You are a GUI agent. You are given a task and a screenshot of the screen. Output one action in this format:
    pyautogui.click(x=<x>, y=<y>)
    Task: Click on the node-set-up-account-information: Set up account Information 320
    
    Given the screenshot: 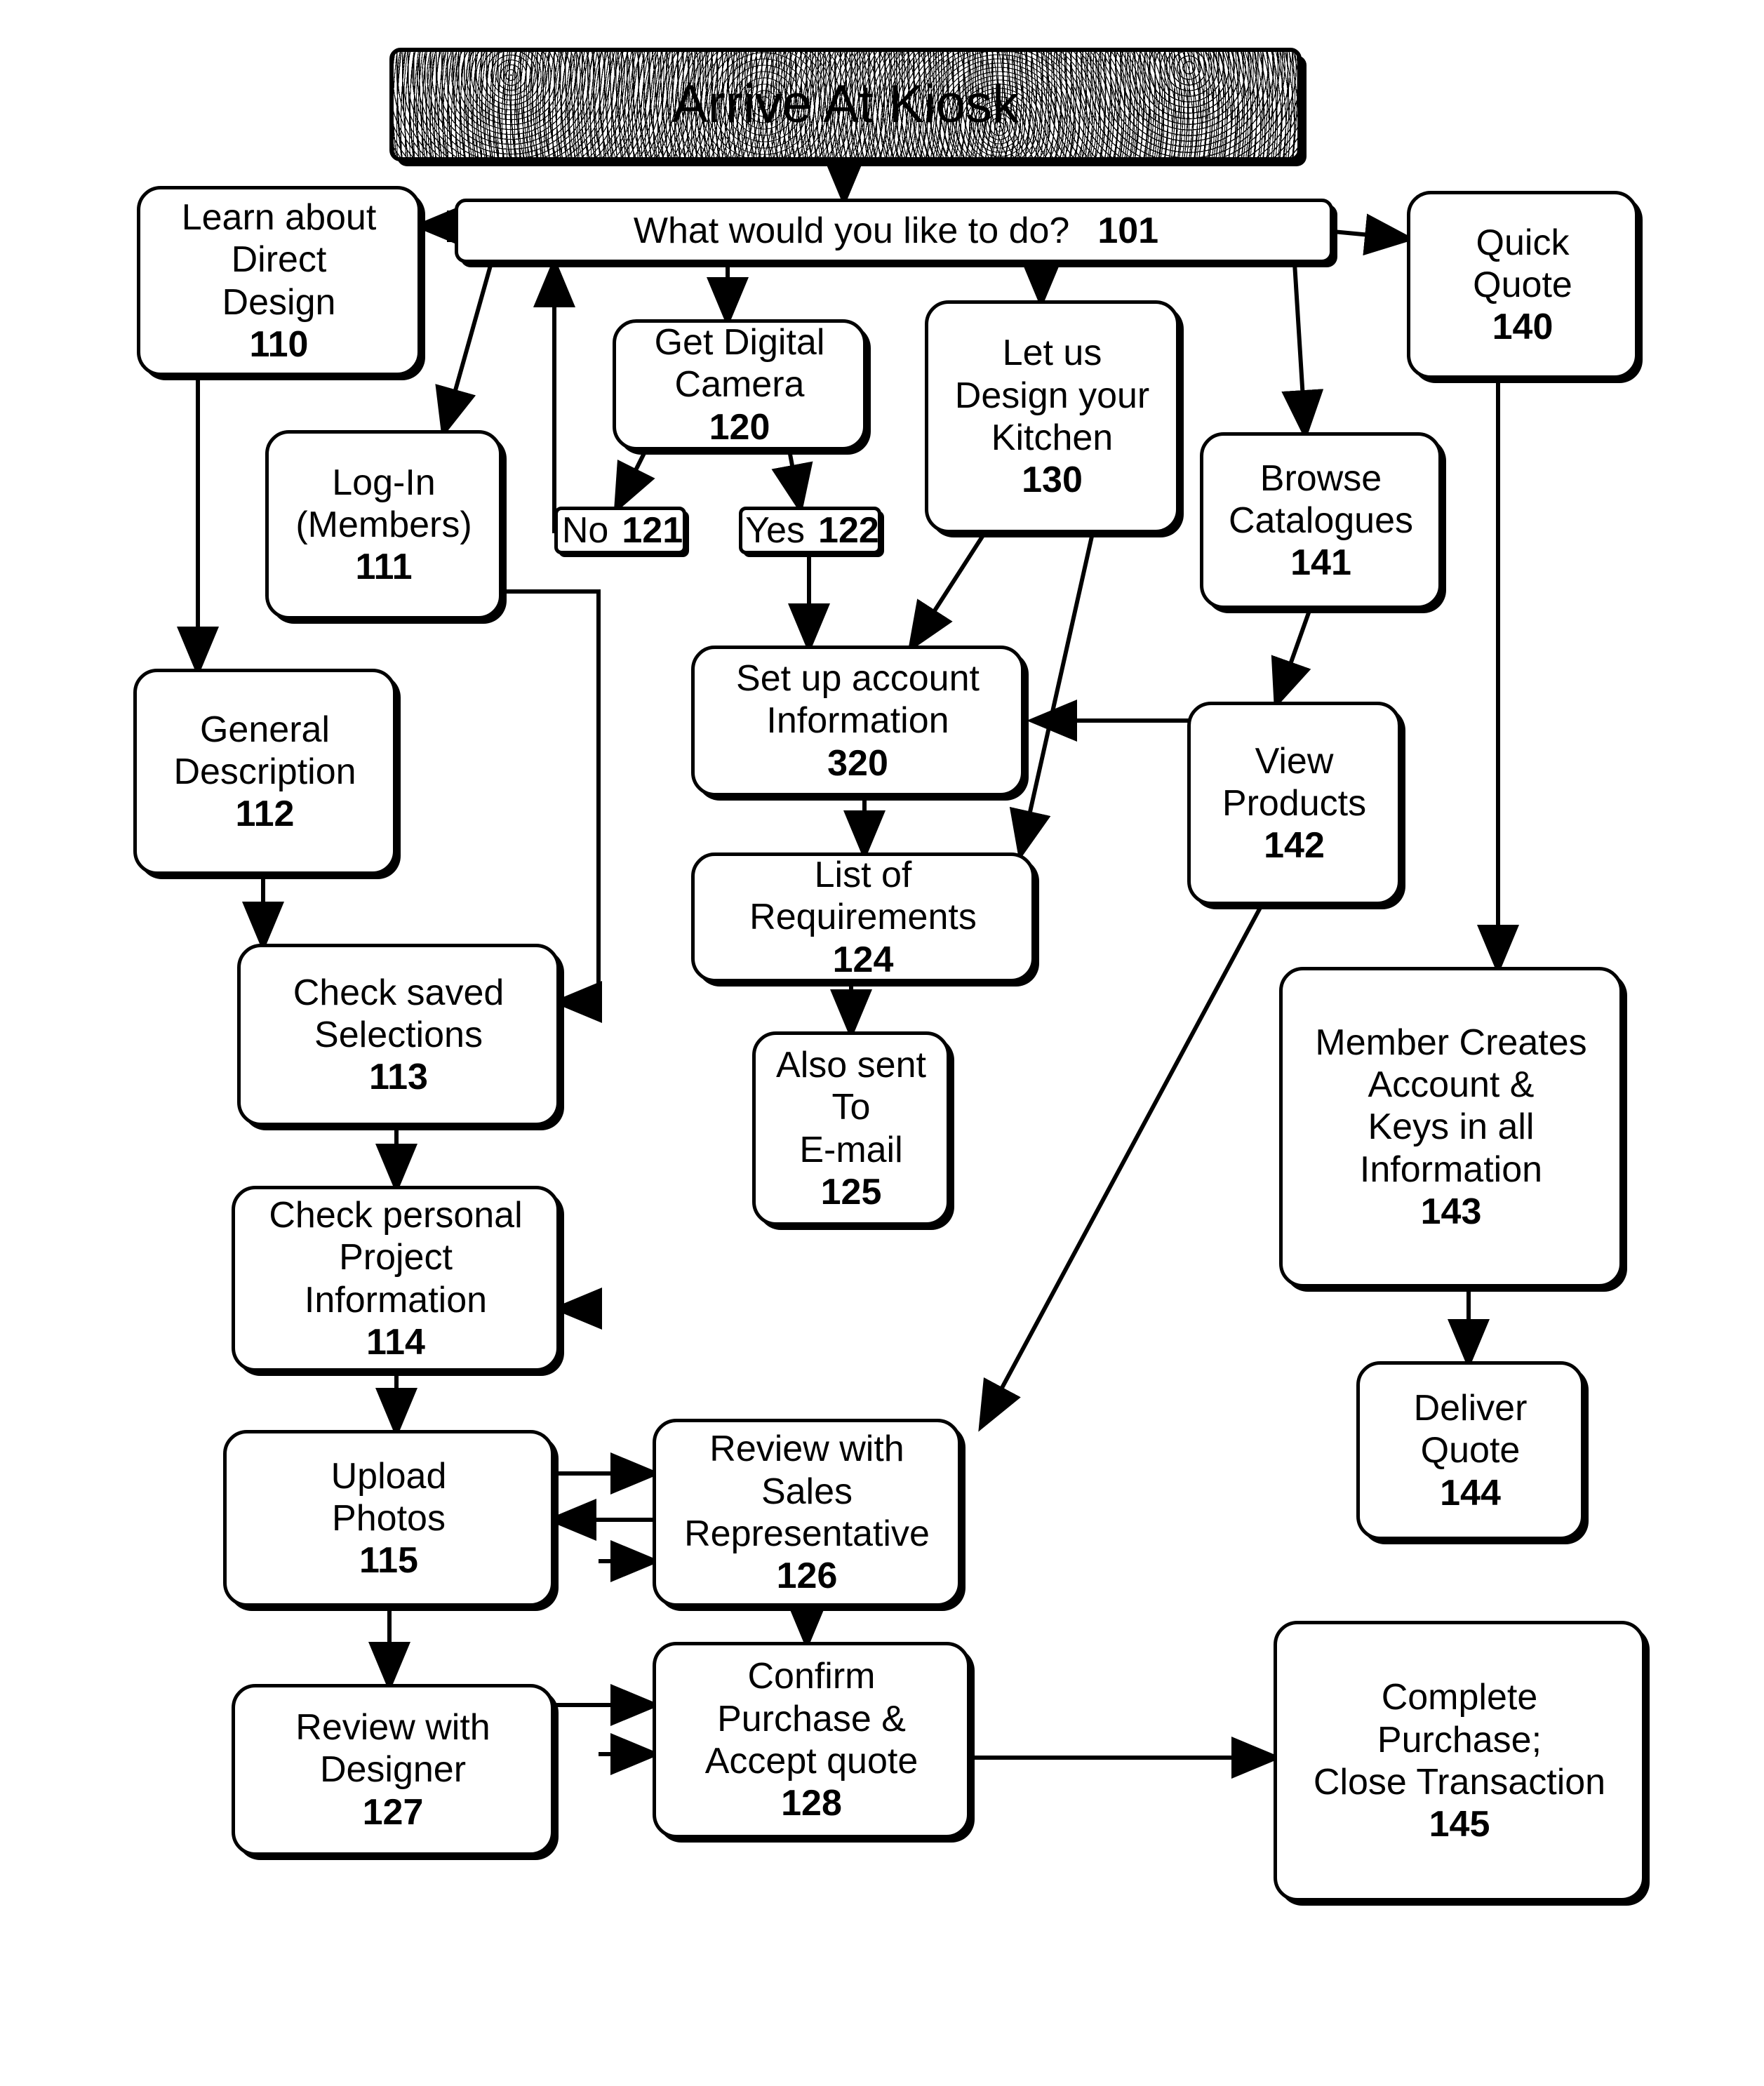 What is the action you would take?
    pyautogui.click(x=857, y=721)
    